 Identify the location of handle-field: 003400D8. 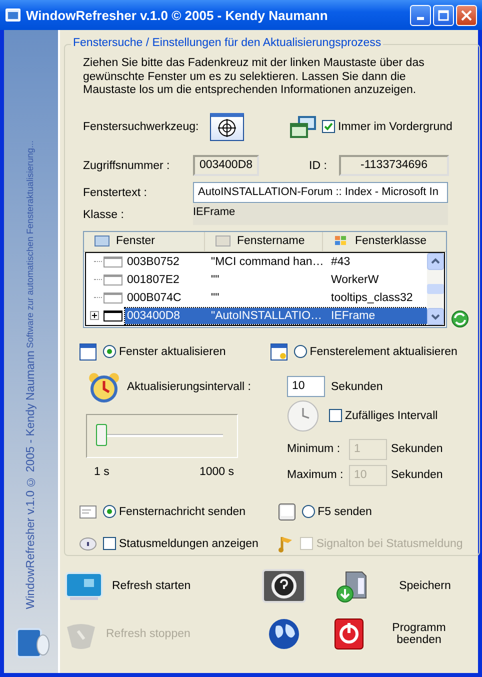
(226, 165).